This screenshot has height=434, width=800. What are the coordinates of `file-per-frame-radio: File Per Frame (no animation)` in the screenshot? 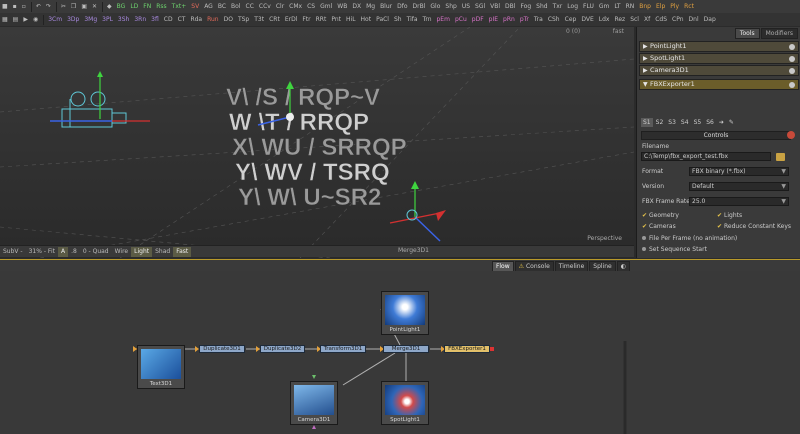 It's located at (689, 238).